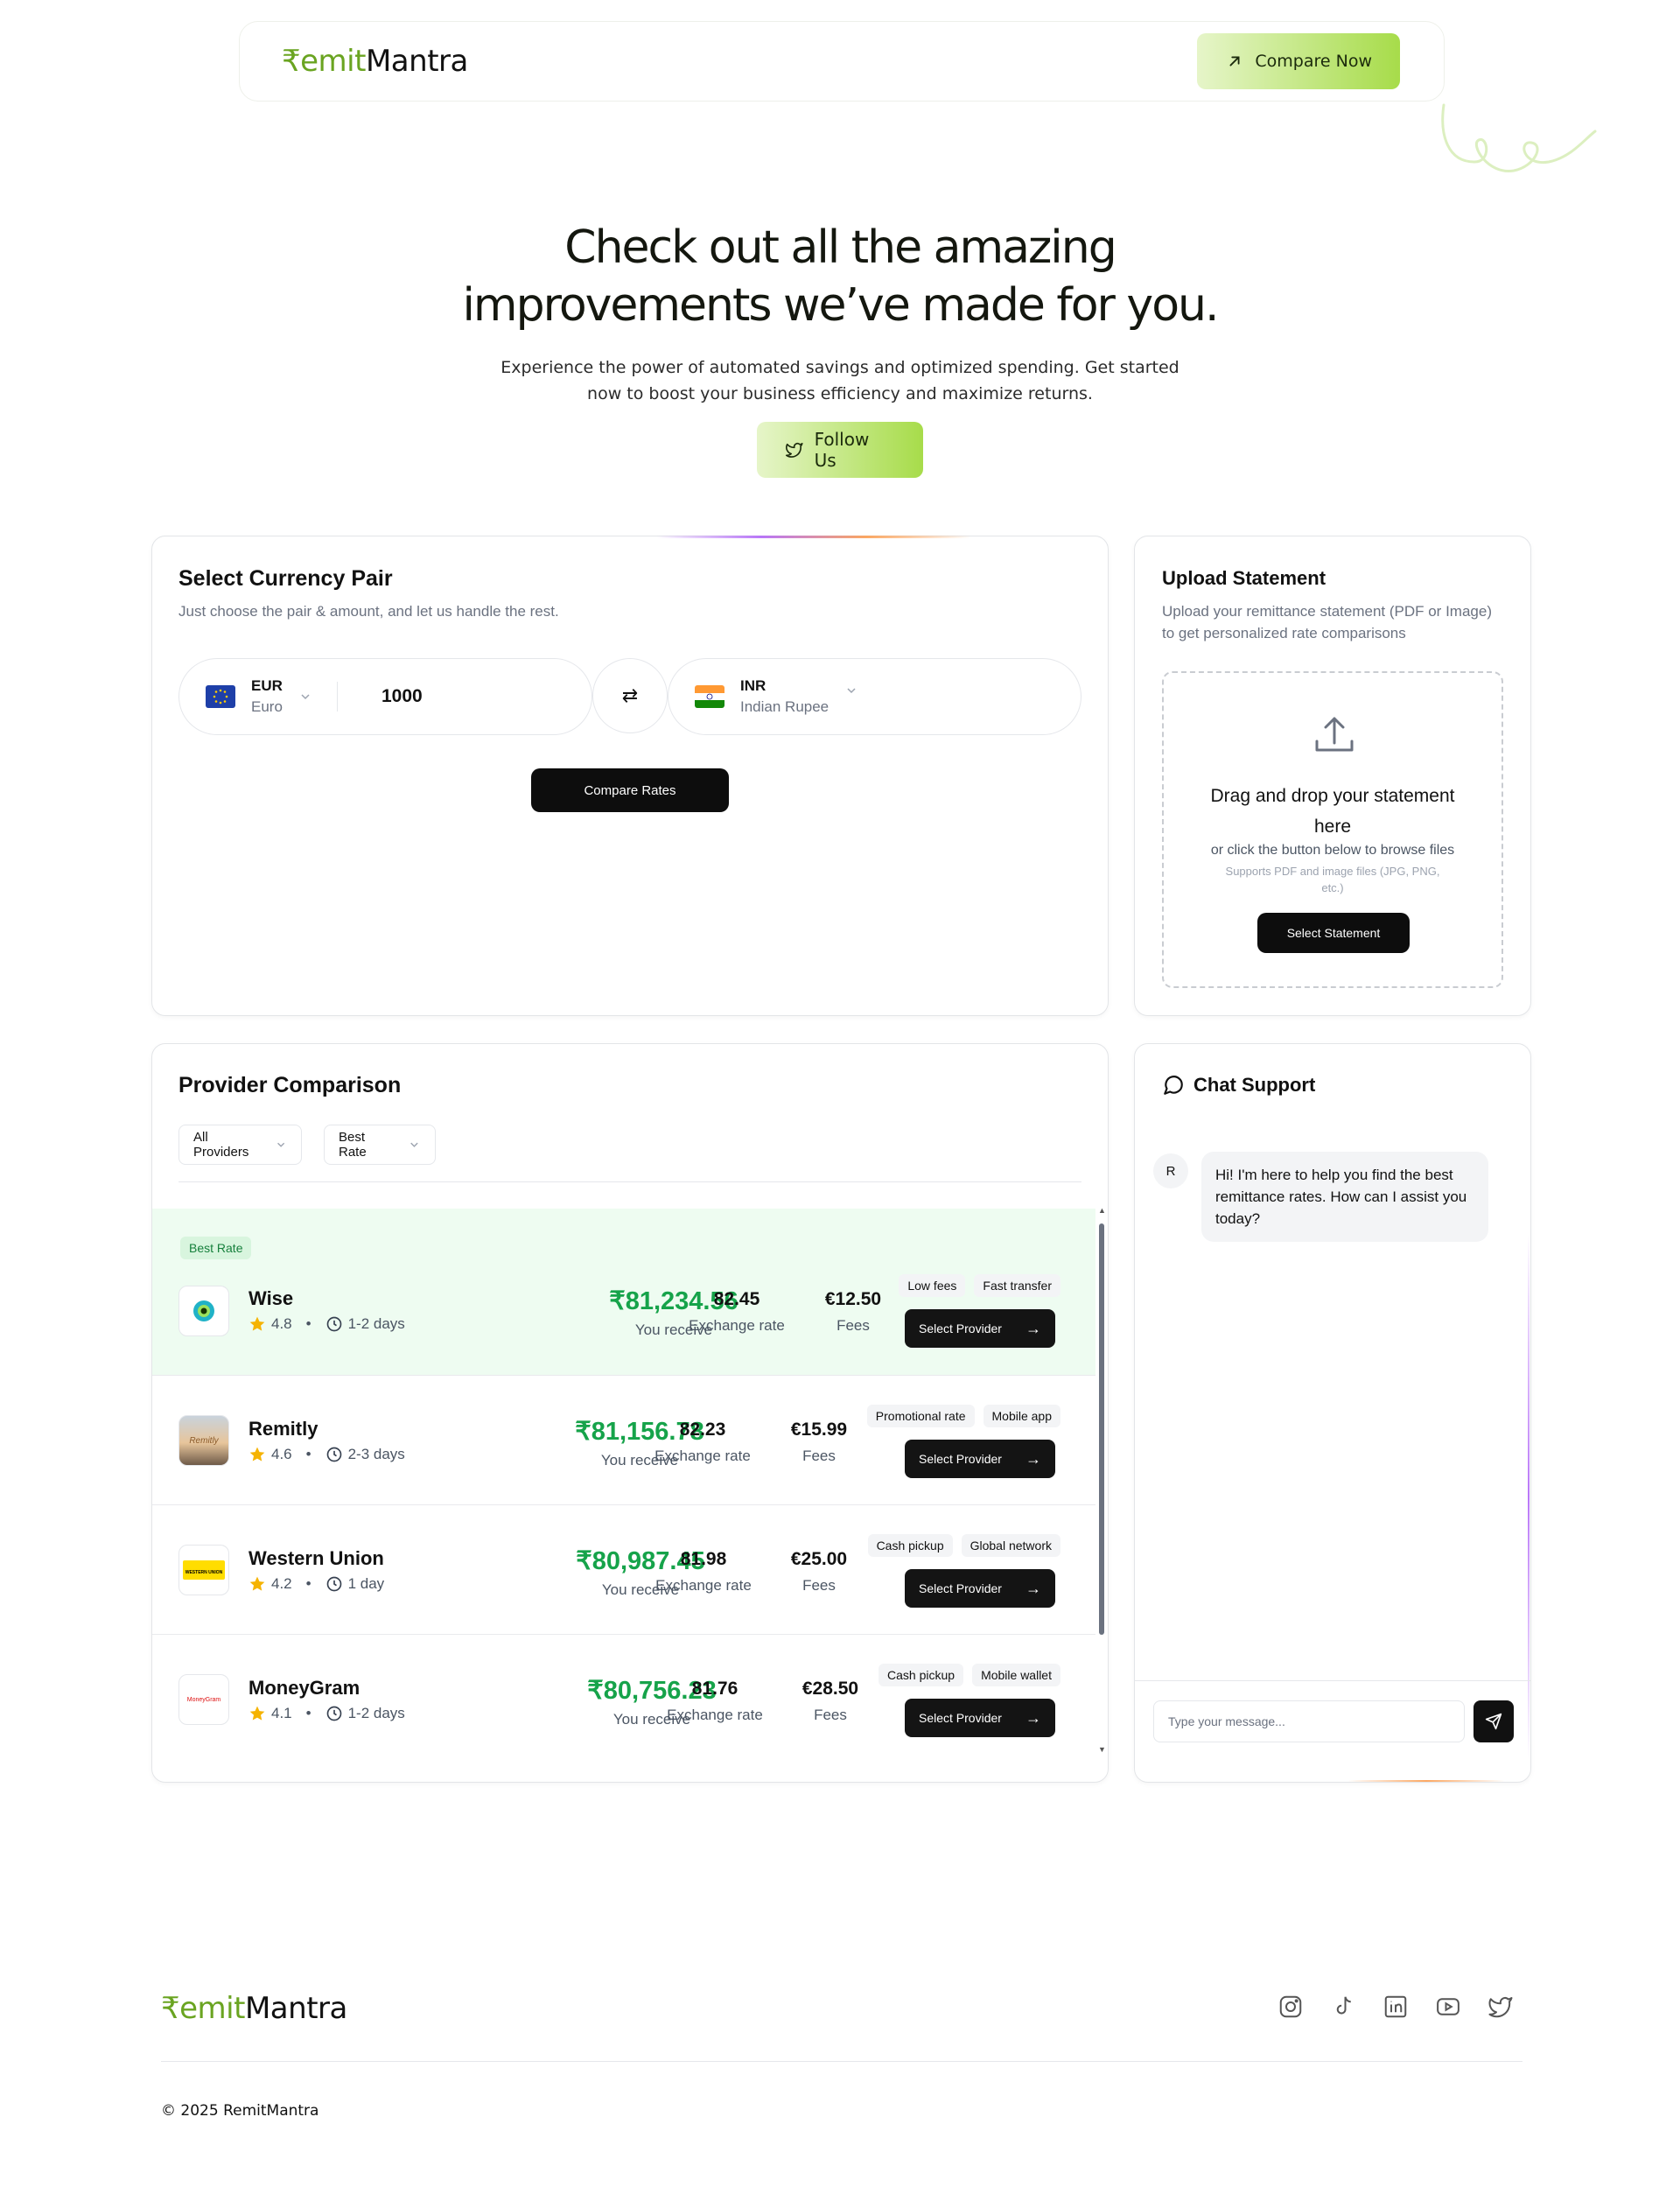 This screenshot has height=2208, width=1680. Describe the element at coordinates (1332, 872) in the screenshot. I see `supports-line1: Supports PDF and image files (JPG, PNG,` at that location.